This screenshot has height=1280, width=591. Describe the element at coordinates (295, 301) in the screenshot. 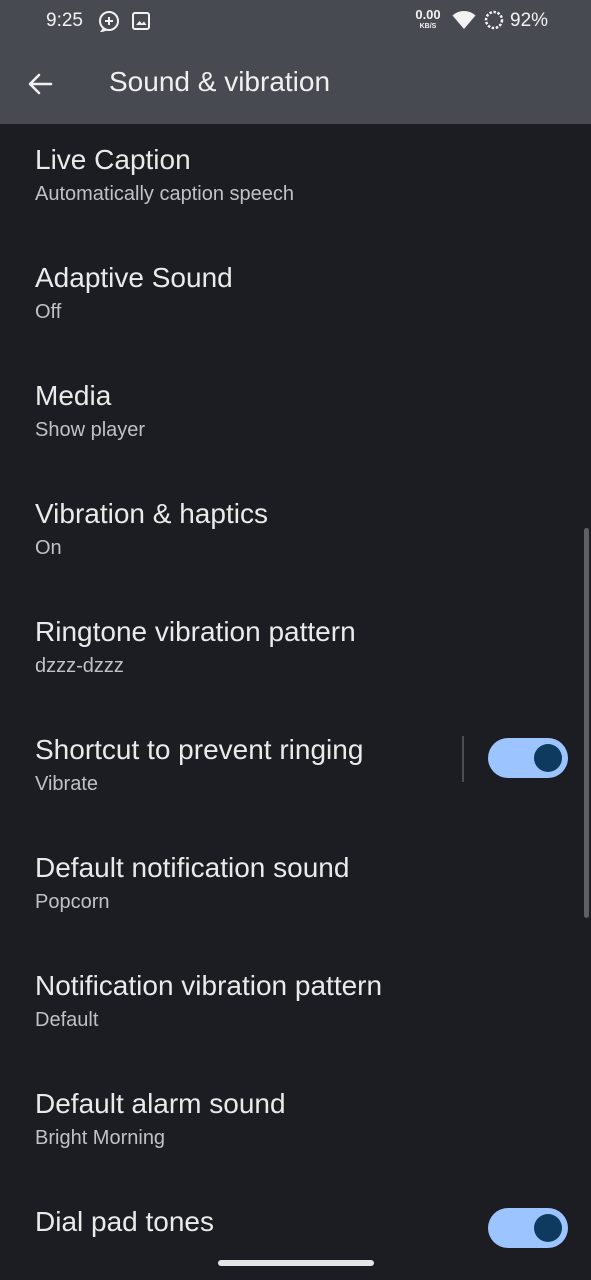

I see `setting-adaptive-sound: Adaptive Sound Off` at that location.